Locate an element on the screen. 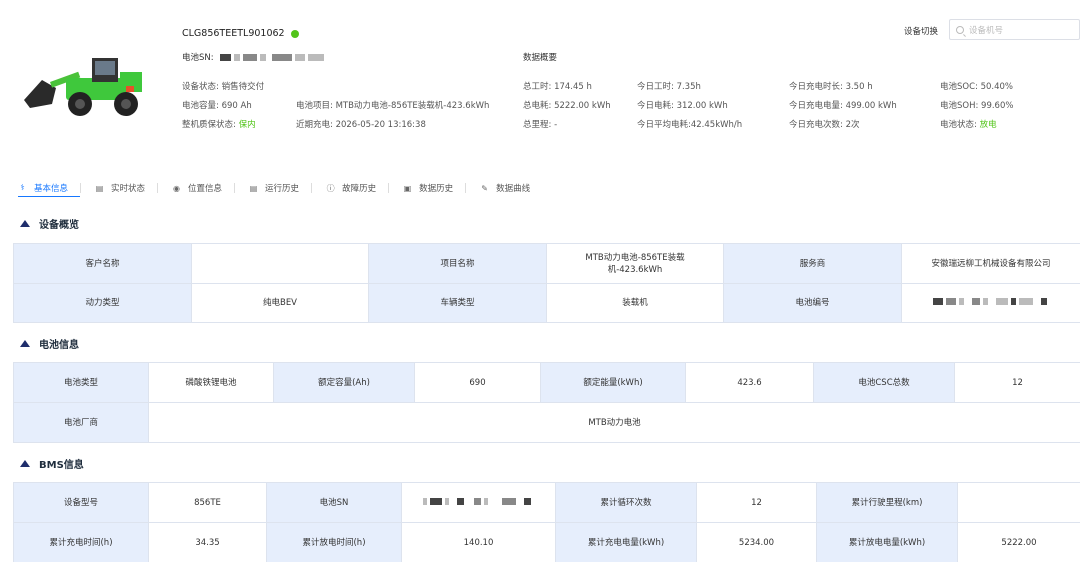 The image size is (1080, 562). battery-soc: 电池SOC: 50.40% is located at coordinates (976, 87).